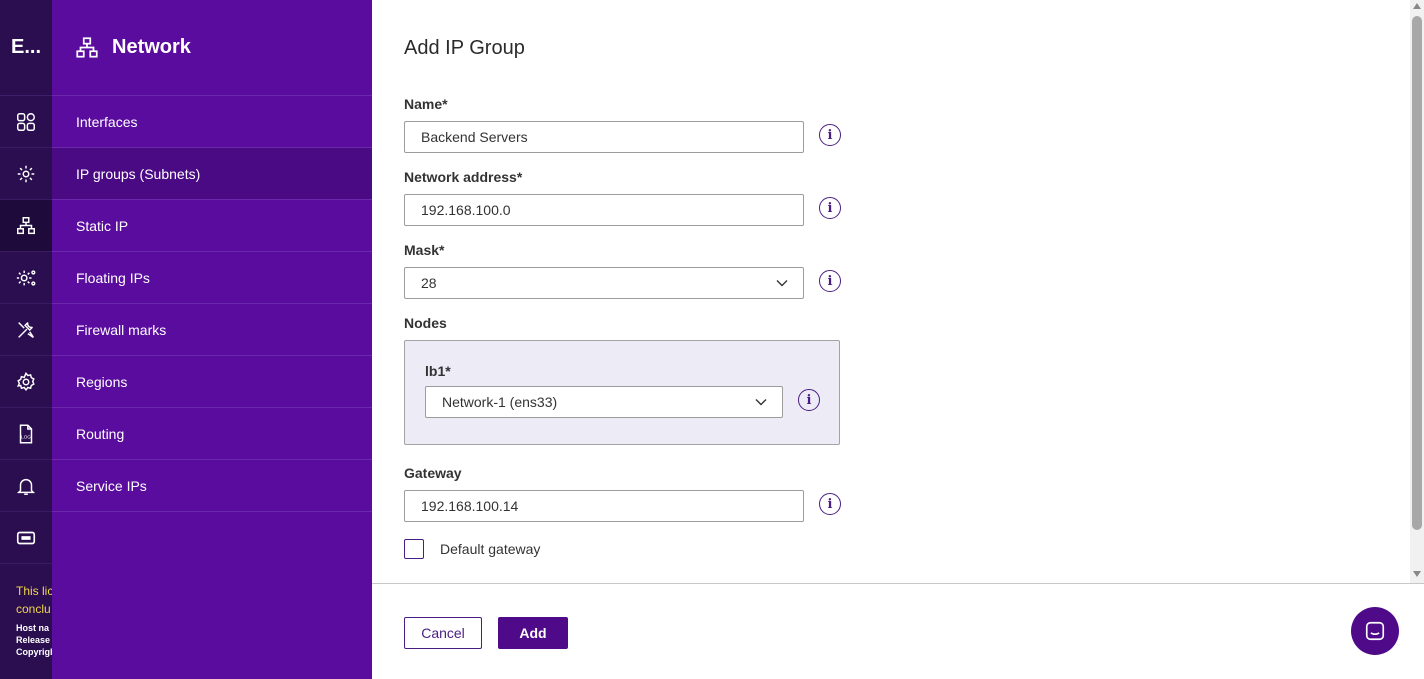 This screenshot has height=679, width=1424. I want to click on gear-icon, so click(25, 381).